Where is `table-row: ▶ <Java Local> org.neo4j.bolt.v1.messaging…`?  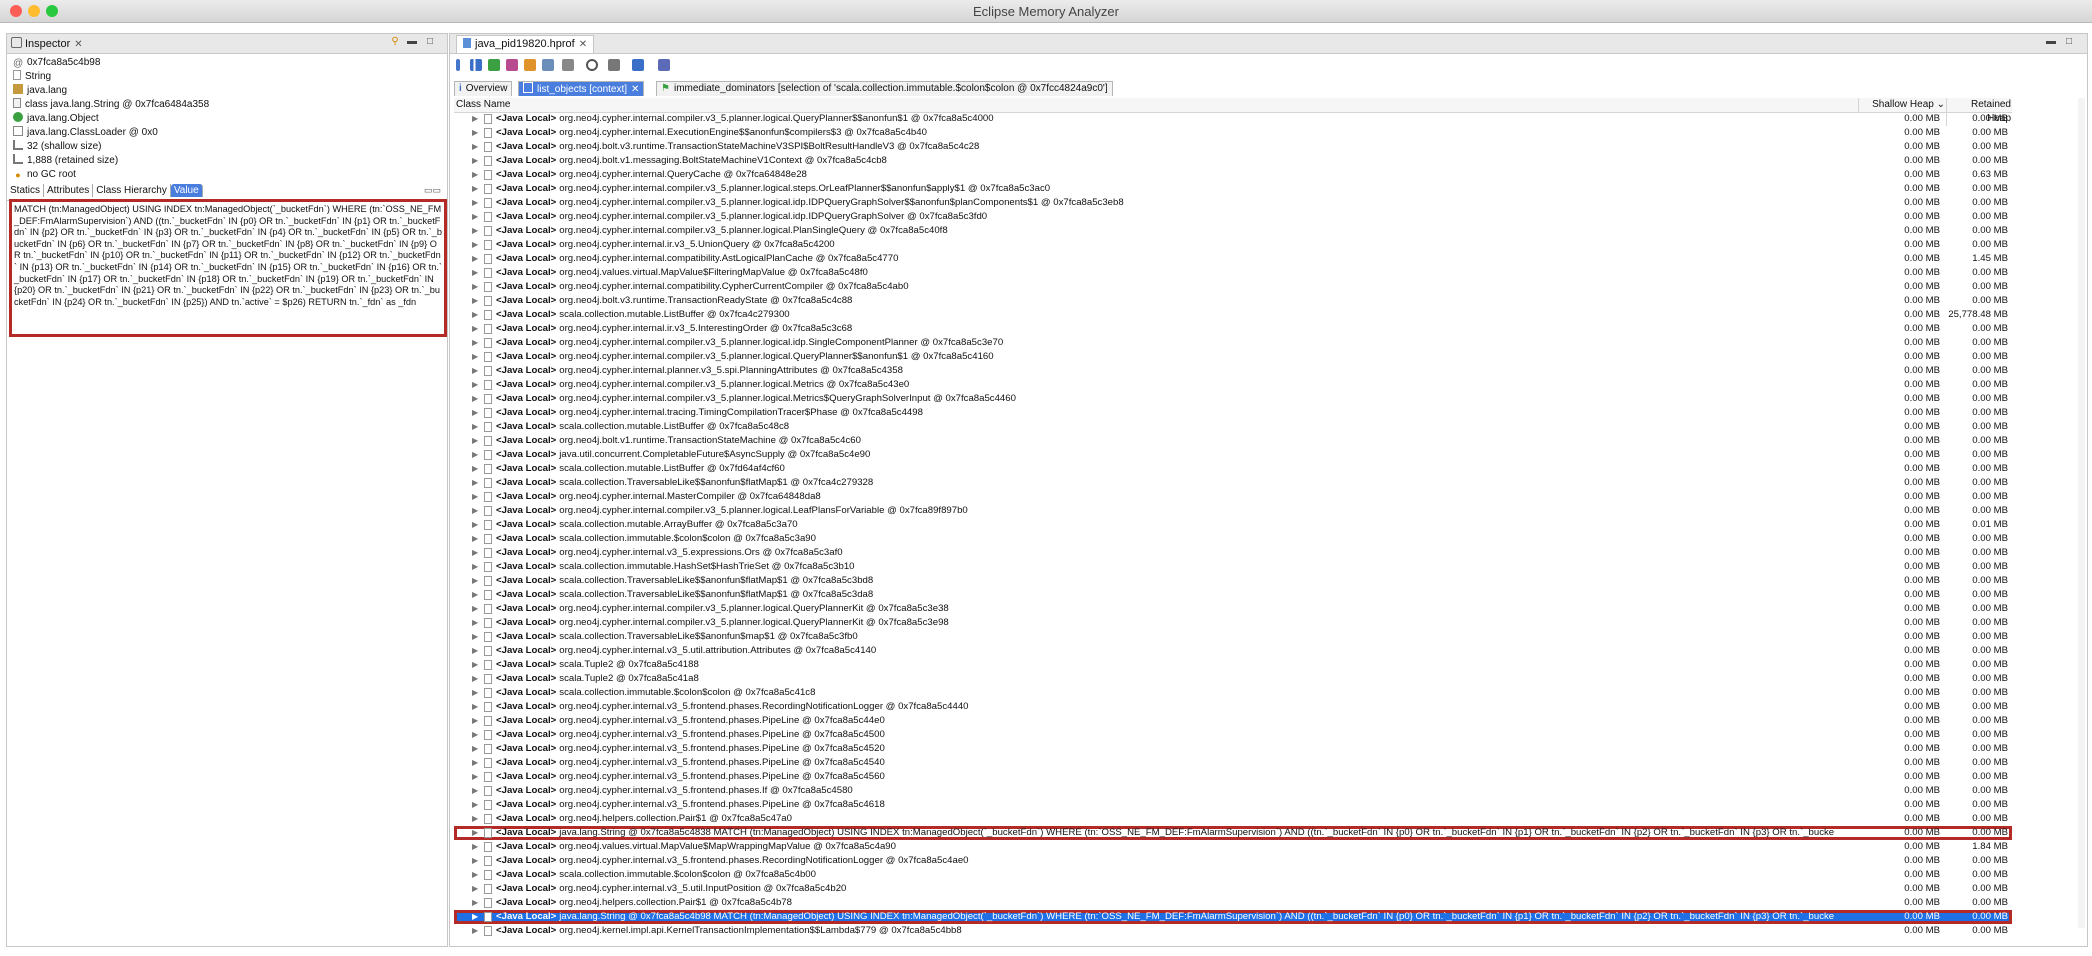 table-row: ▶ <Java Local> org.neo4j.bolt.v1.messaging… is located at coordinates (1233, 161).